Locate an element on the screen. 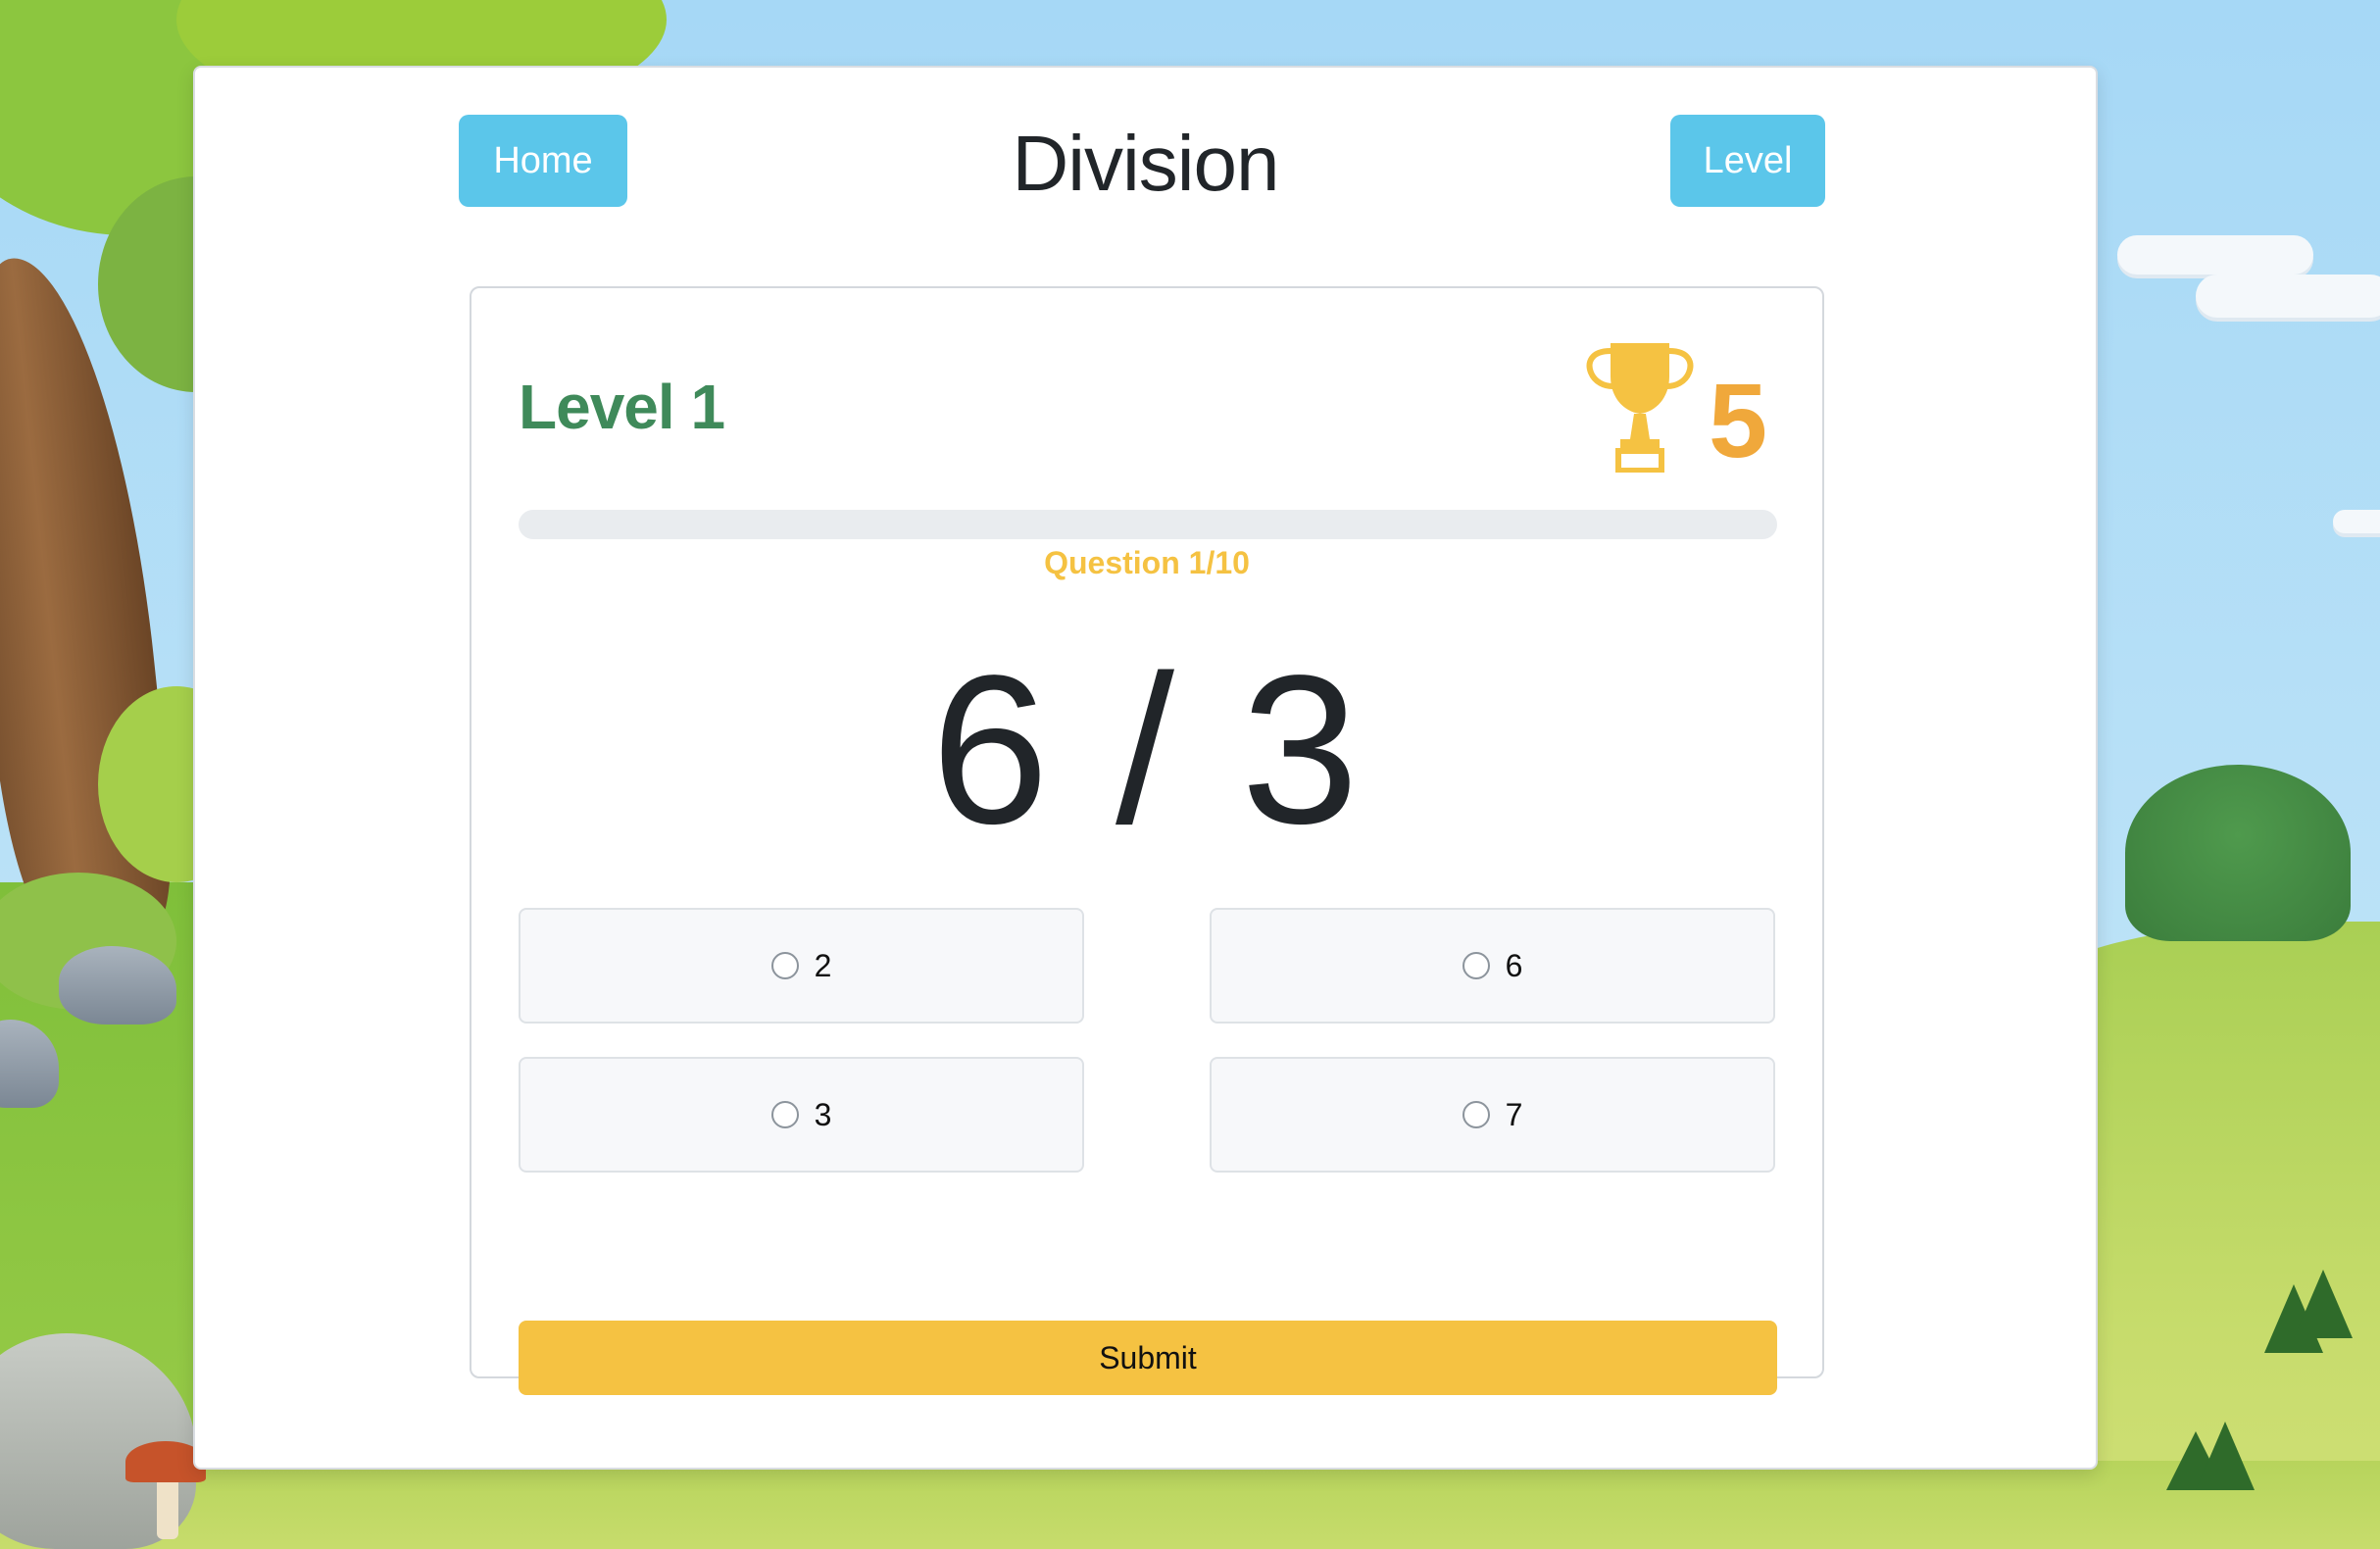  progress-bar is located at coordinates (1148, 524).